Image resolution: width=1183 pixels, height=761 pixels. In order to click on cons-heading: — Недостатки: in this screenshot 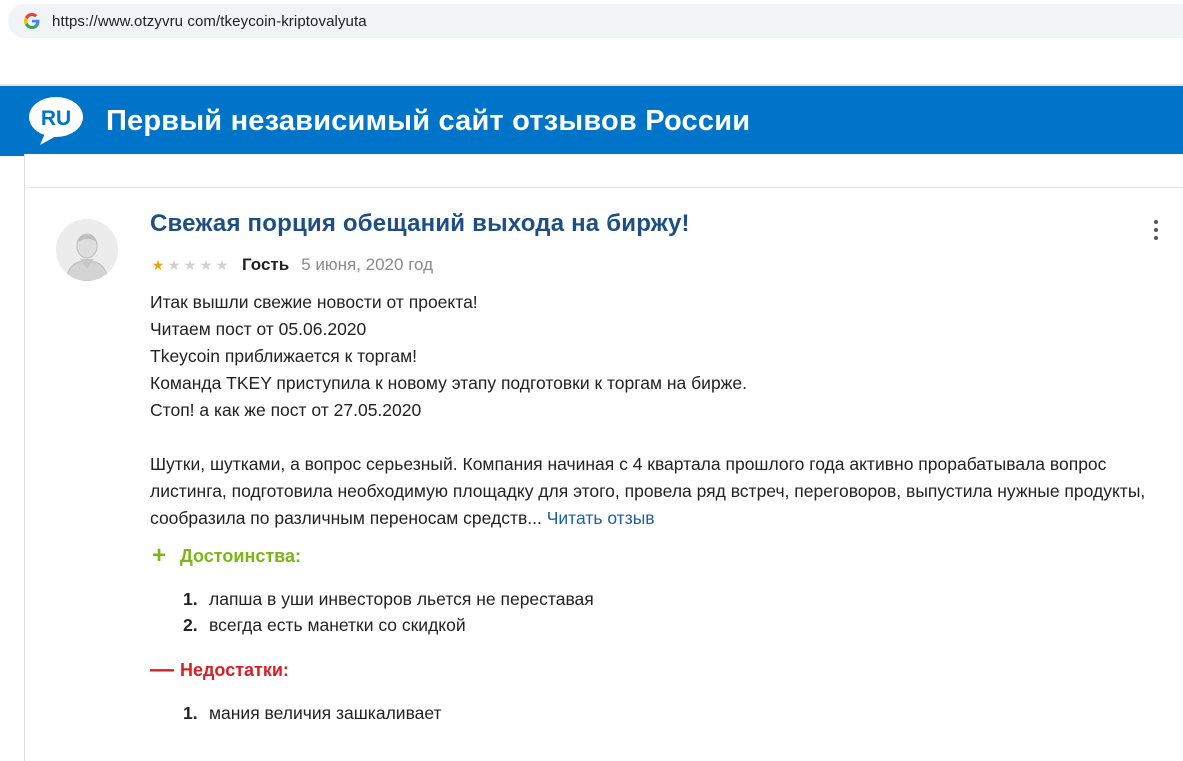, I will do `click(219, 669)`.